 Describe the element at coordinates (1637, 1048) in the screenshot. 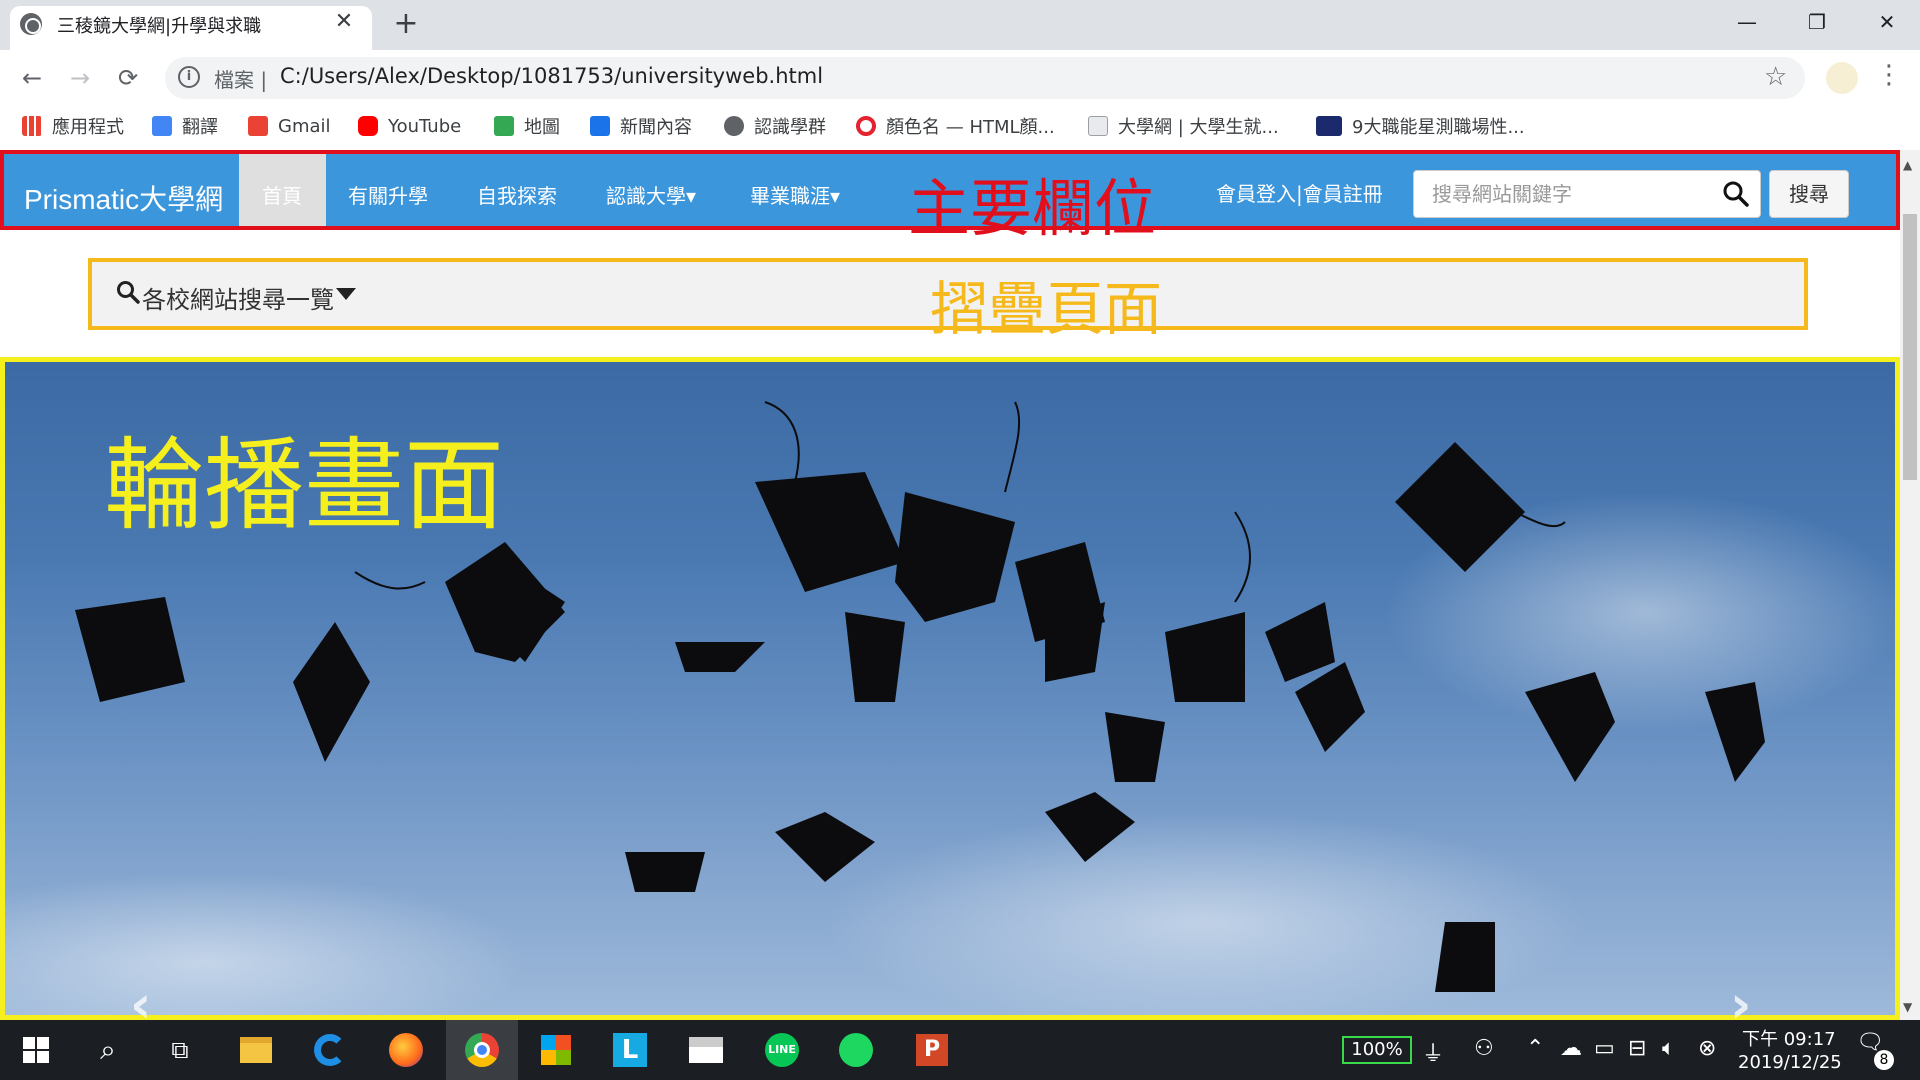

I see `network-icon: ⊟` at that location.